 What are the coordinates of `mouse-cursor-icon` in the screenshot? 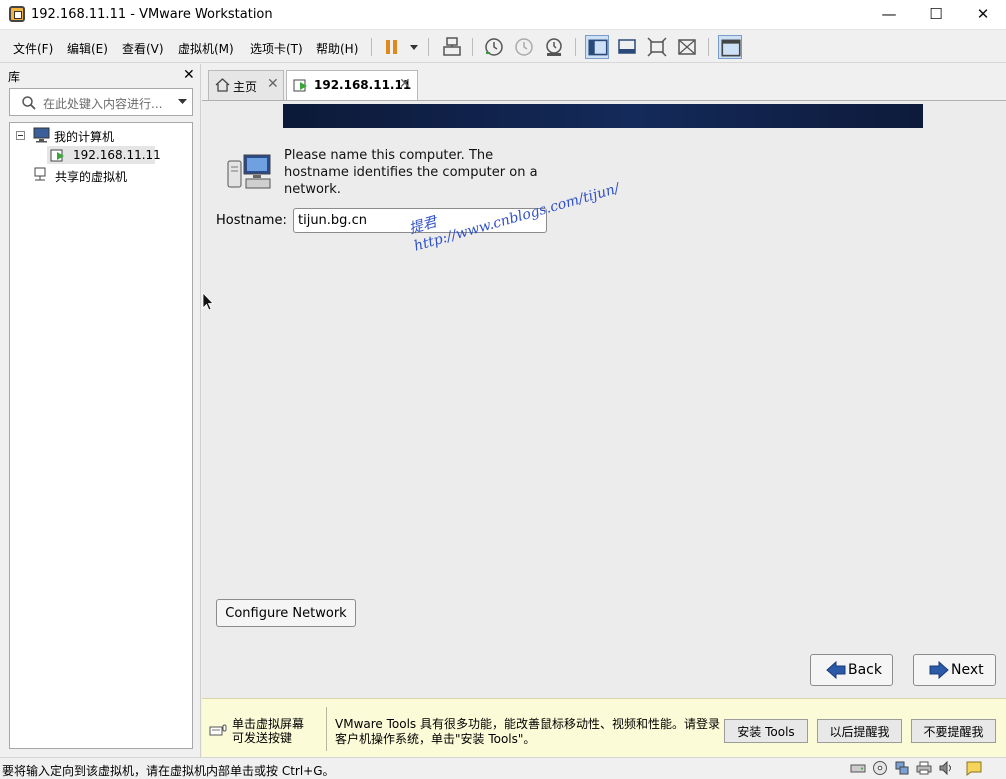 It's located at (208, 301).